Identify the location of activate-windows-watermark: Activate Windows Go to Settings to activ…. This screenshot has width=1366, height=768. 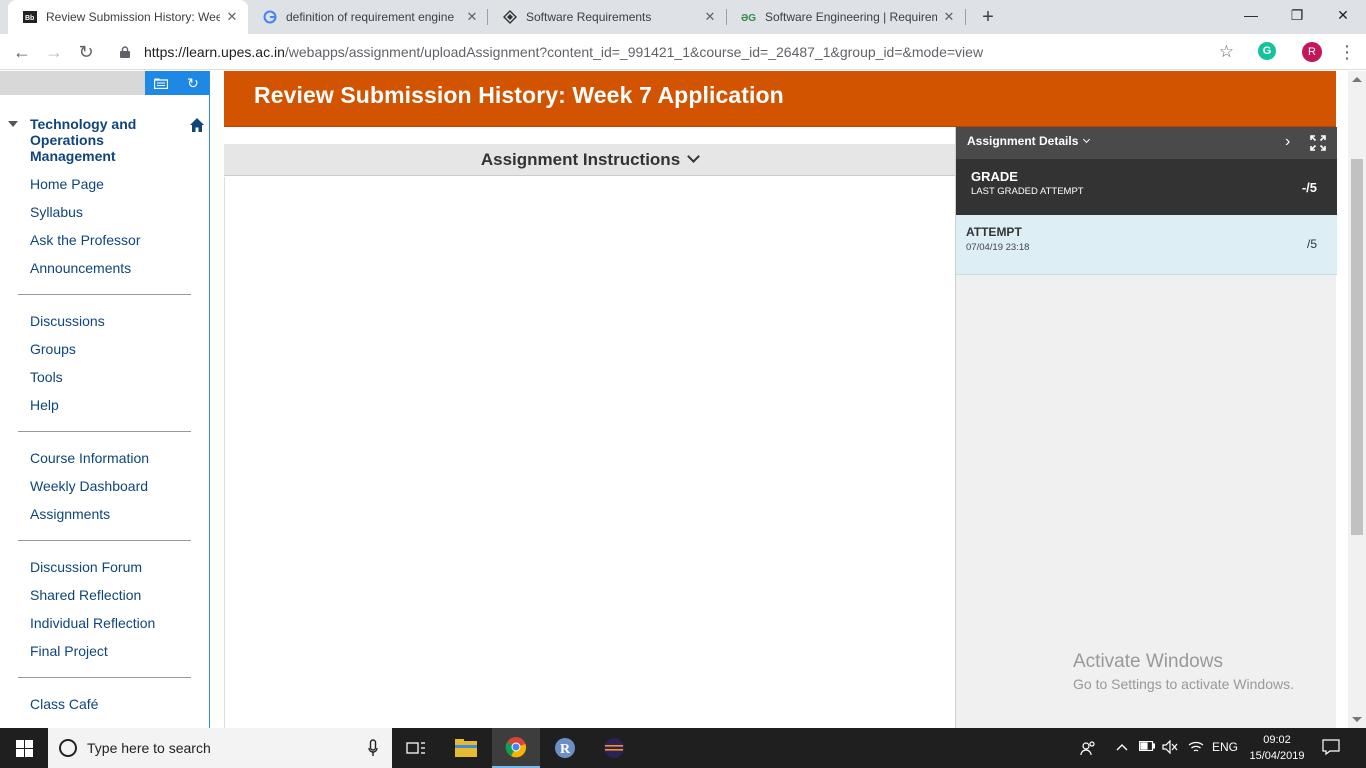
(1183, 671).